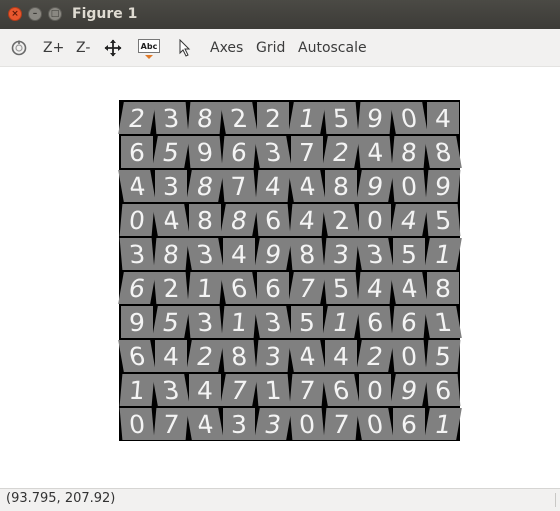  I want to click on pointer-icon, so click(185, 47).